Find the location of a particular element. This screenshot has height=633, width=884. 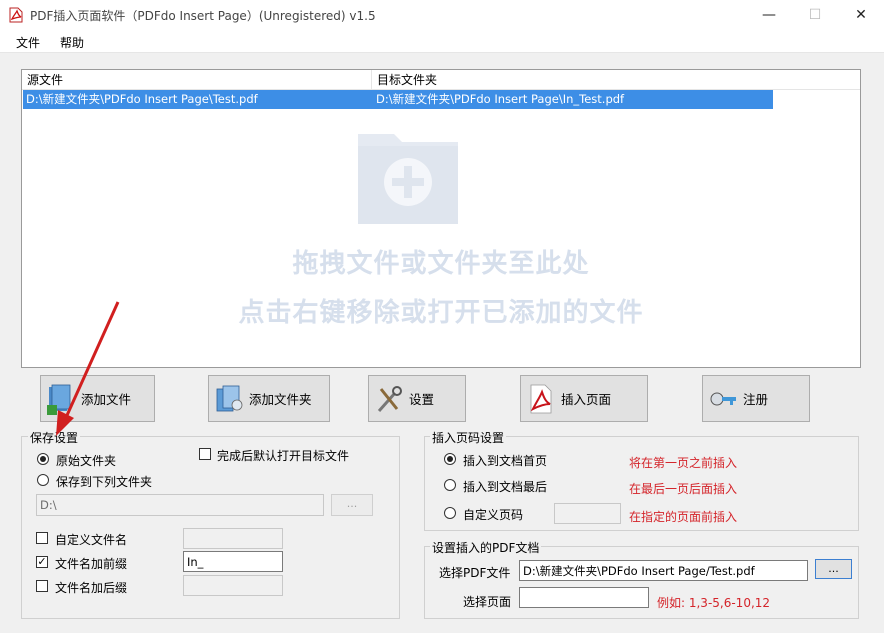

register-label: 注册 is located at coordinates (756, 399).